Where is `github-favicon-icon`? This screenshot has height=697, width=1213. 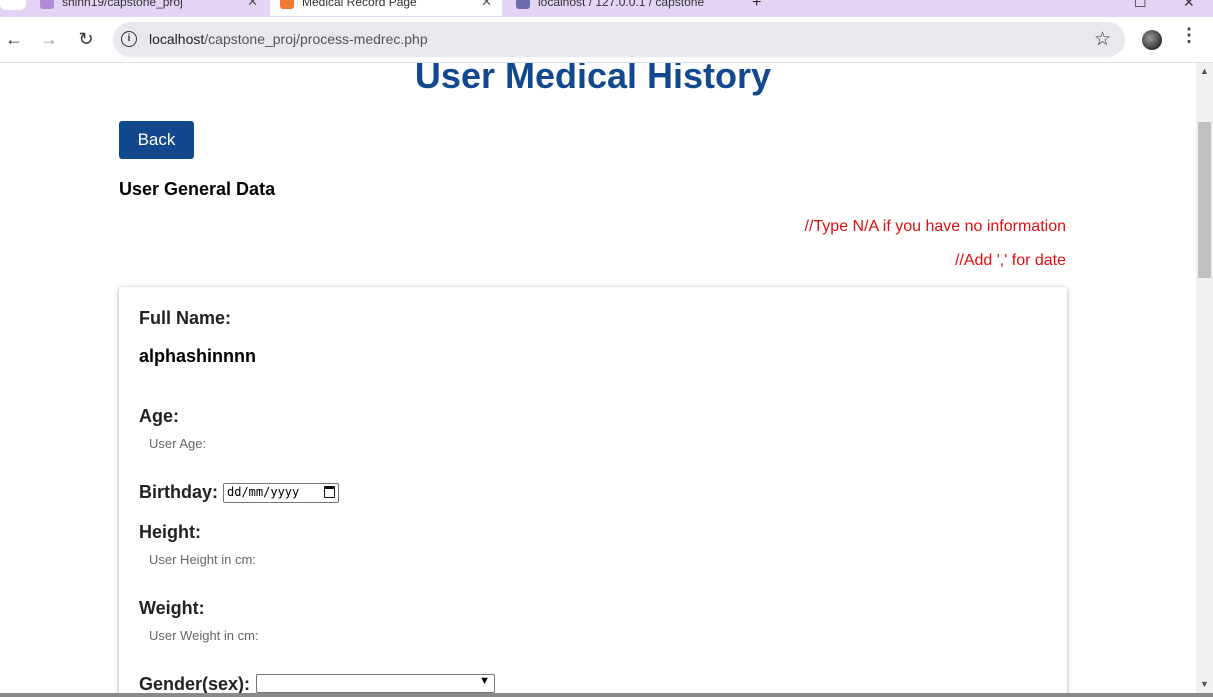 github-favicon-icon is located at coordinates (47, 4).